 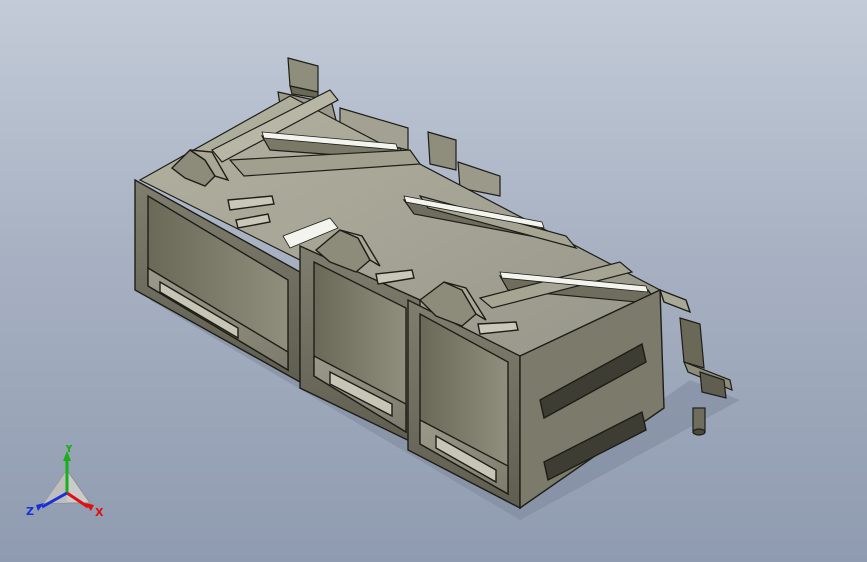 What do you see at coordinates (65, 482) in the screenshot?
I see `axis-triad: Y X Z` at bounding box center [65, 482].